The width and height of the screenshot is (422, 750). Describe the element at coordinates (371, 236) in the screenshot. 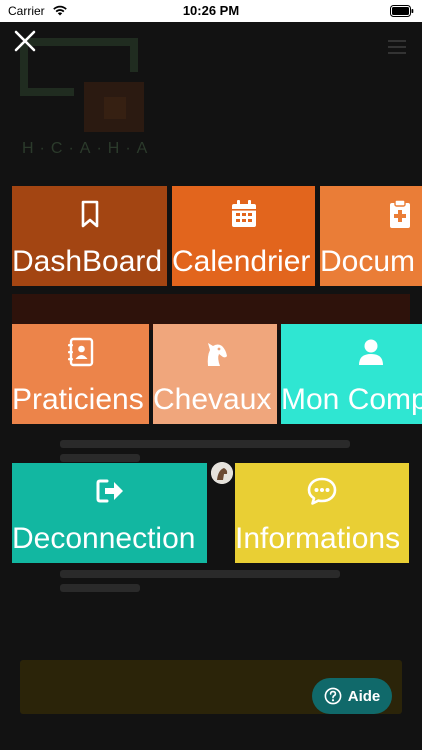

I see `tile-documents: Docum` at that location.